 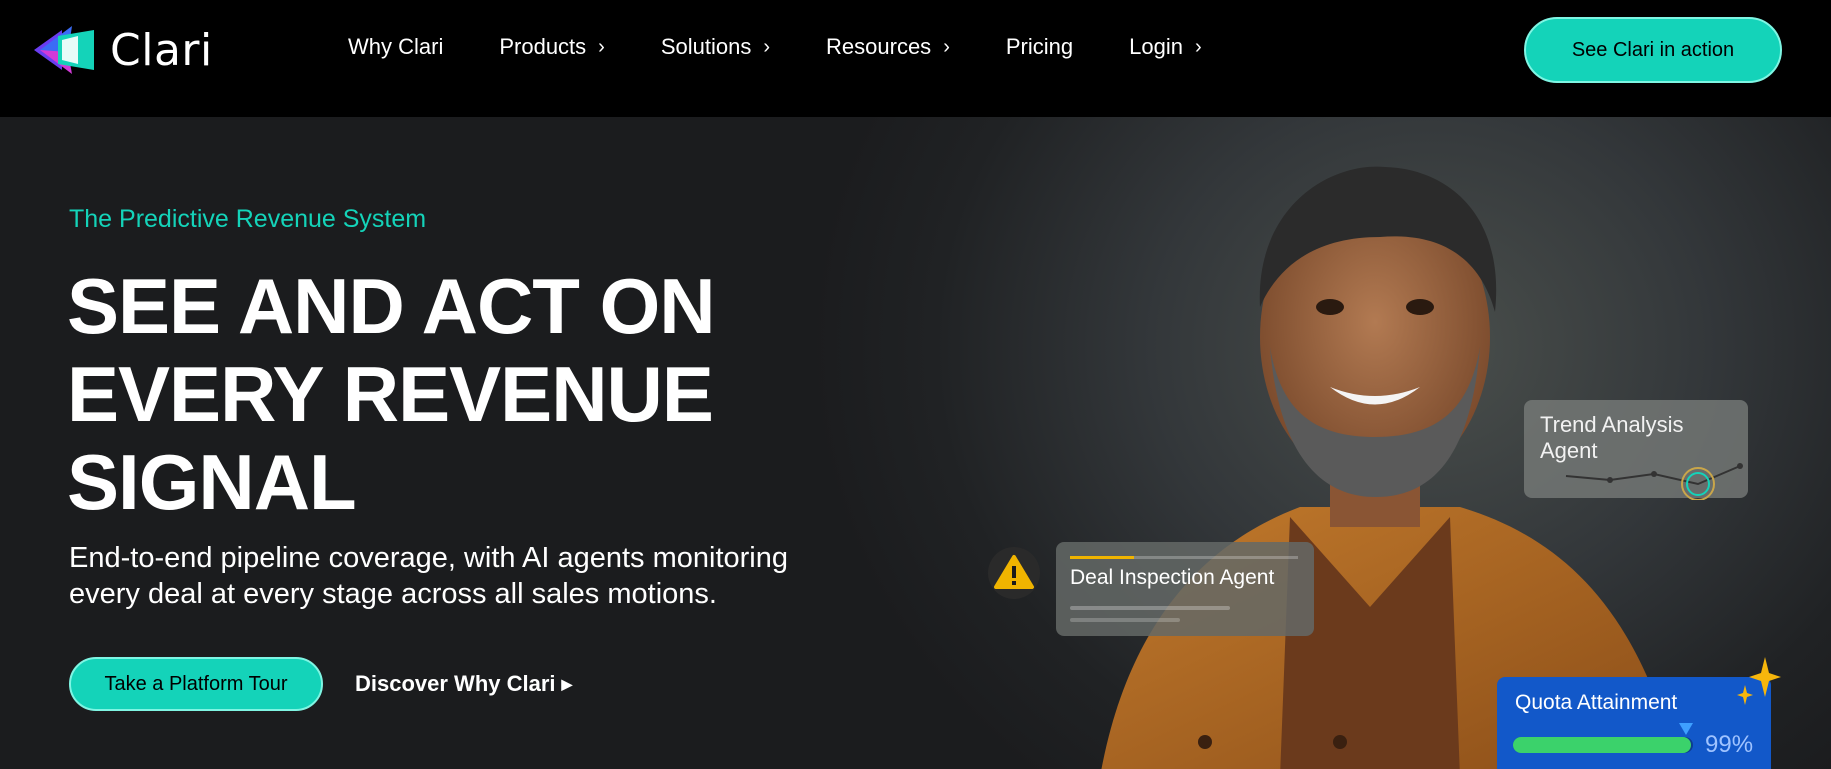 I want to click on warning-icon, so click(x=1014, y=572).